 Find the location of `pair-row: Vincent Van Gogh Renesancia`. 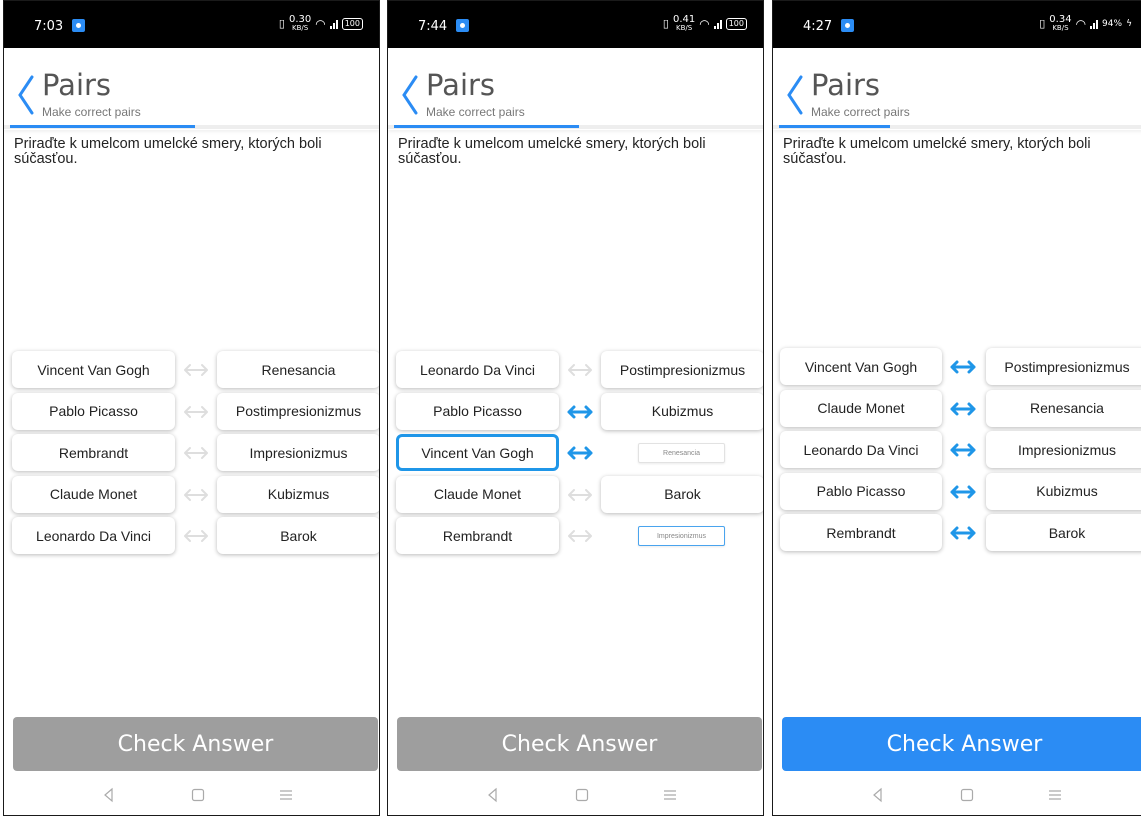

pair-row: Vincent Van Gogh Renesancia is located at coordinates (575, 453).